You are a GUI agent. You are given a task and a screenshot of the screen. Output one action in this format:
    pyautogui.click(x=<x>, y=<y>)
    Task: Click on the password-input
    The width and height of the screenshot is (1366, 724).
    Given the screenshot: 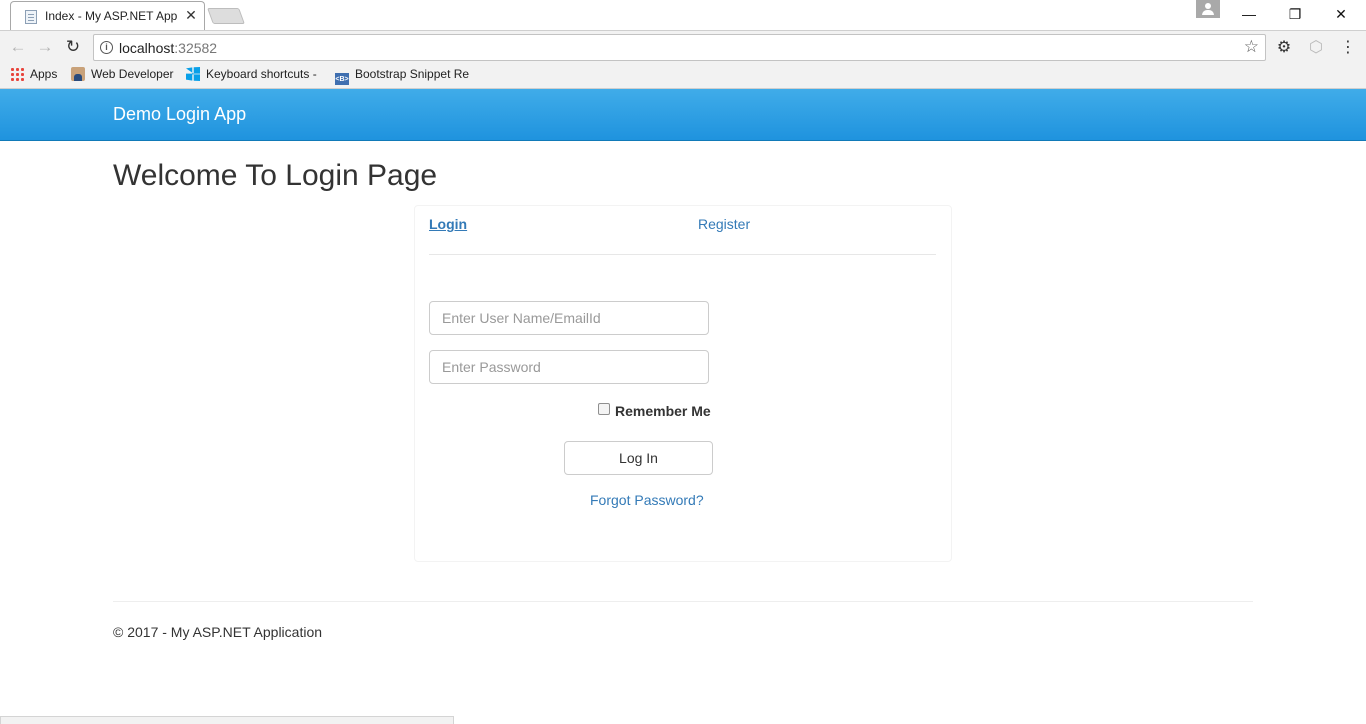 What is the action you would take?
    pyautogui.click(x=569, y=367)
    